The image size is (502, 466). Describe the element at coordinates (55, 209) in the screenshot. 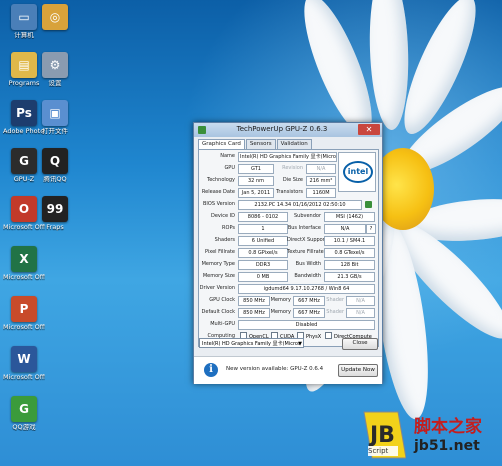

I see `fraps-icon: 99` at that location.